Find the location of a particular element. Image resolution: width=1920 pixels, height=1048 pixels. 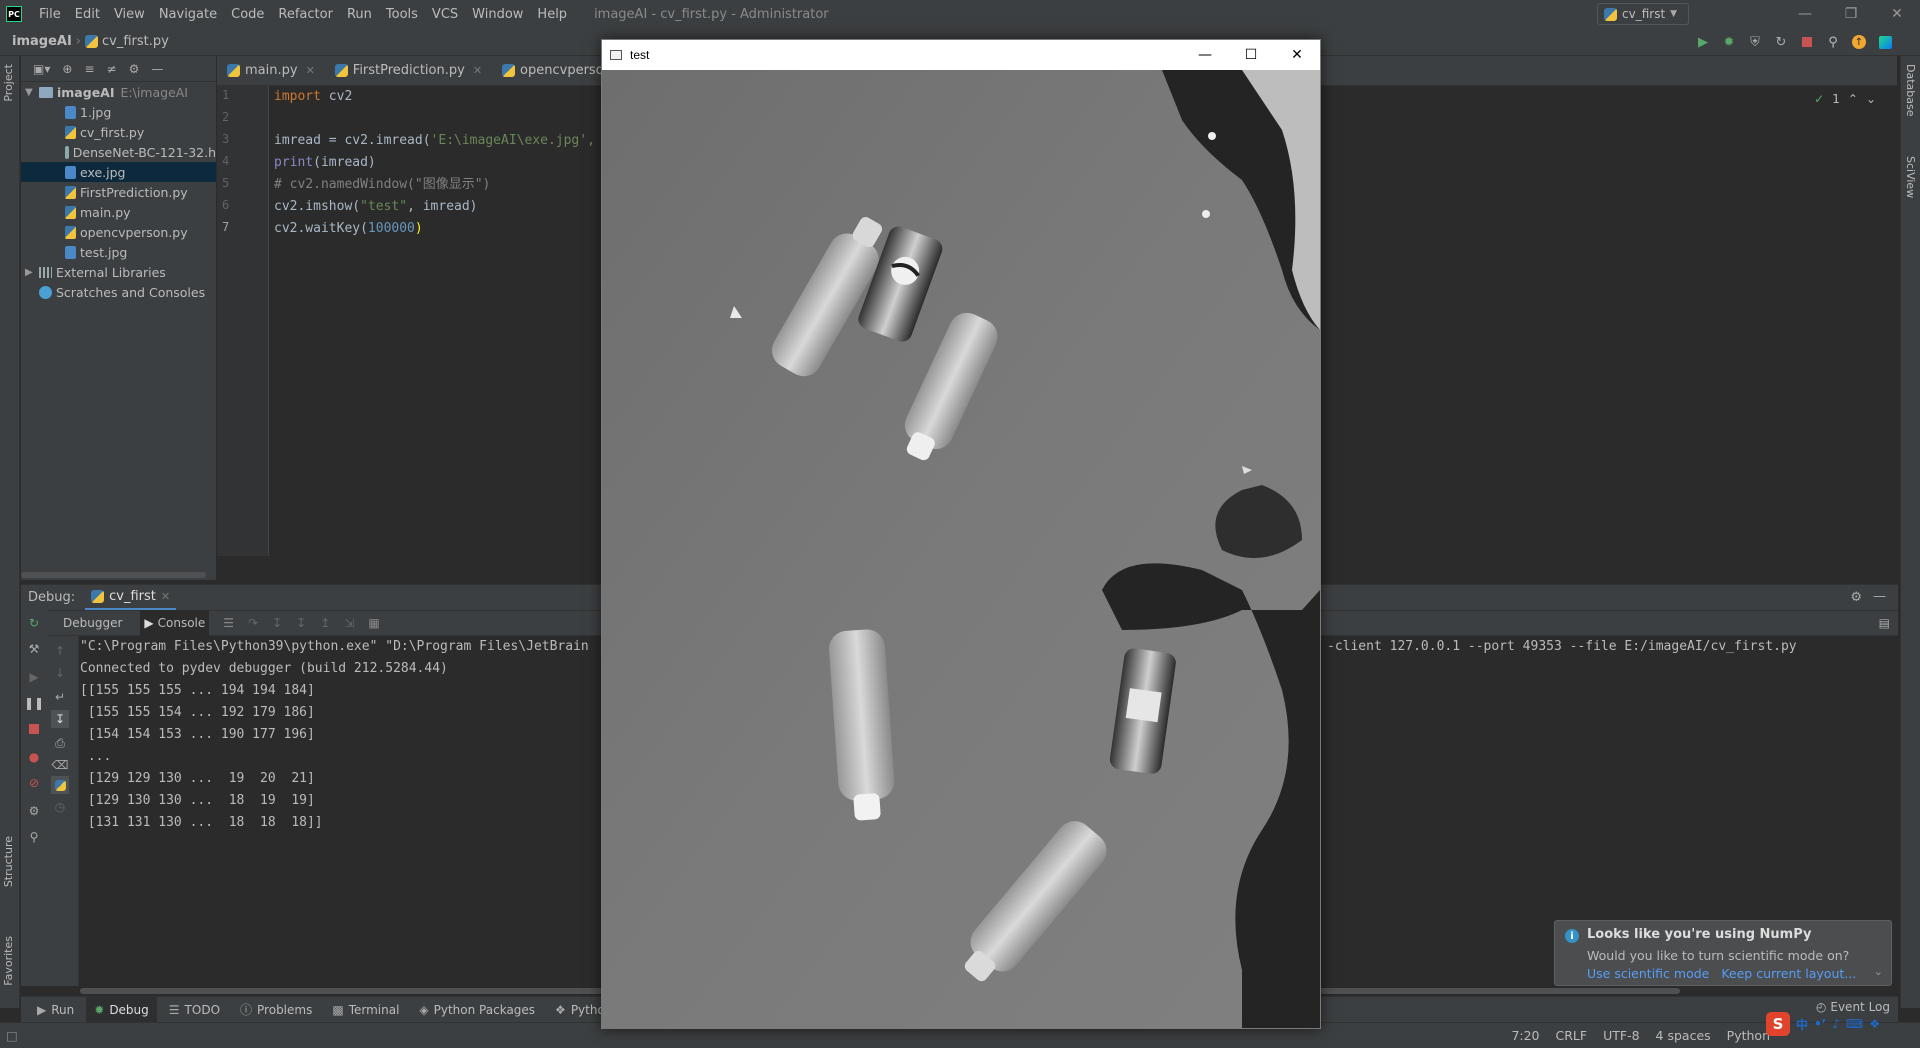

ime-mode: 中 is located at coordinates (1802, 1024).